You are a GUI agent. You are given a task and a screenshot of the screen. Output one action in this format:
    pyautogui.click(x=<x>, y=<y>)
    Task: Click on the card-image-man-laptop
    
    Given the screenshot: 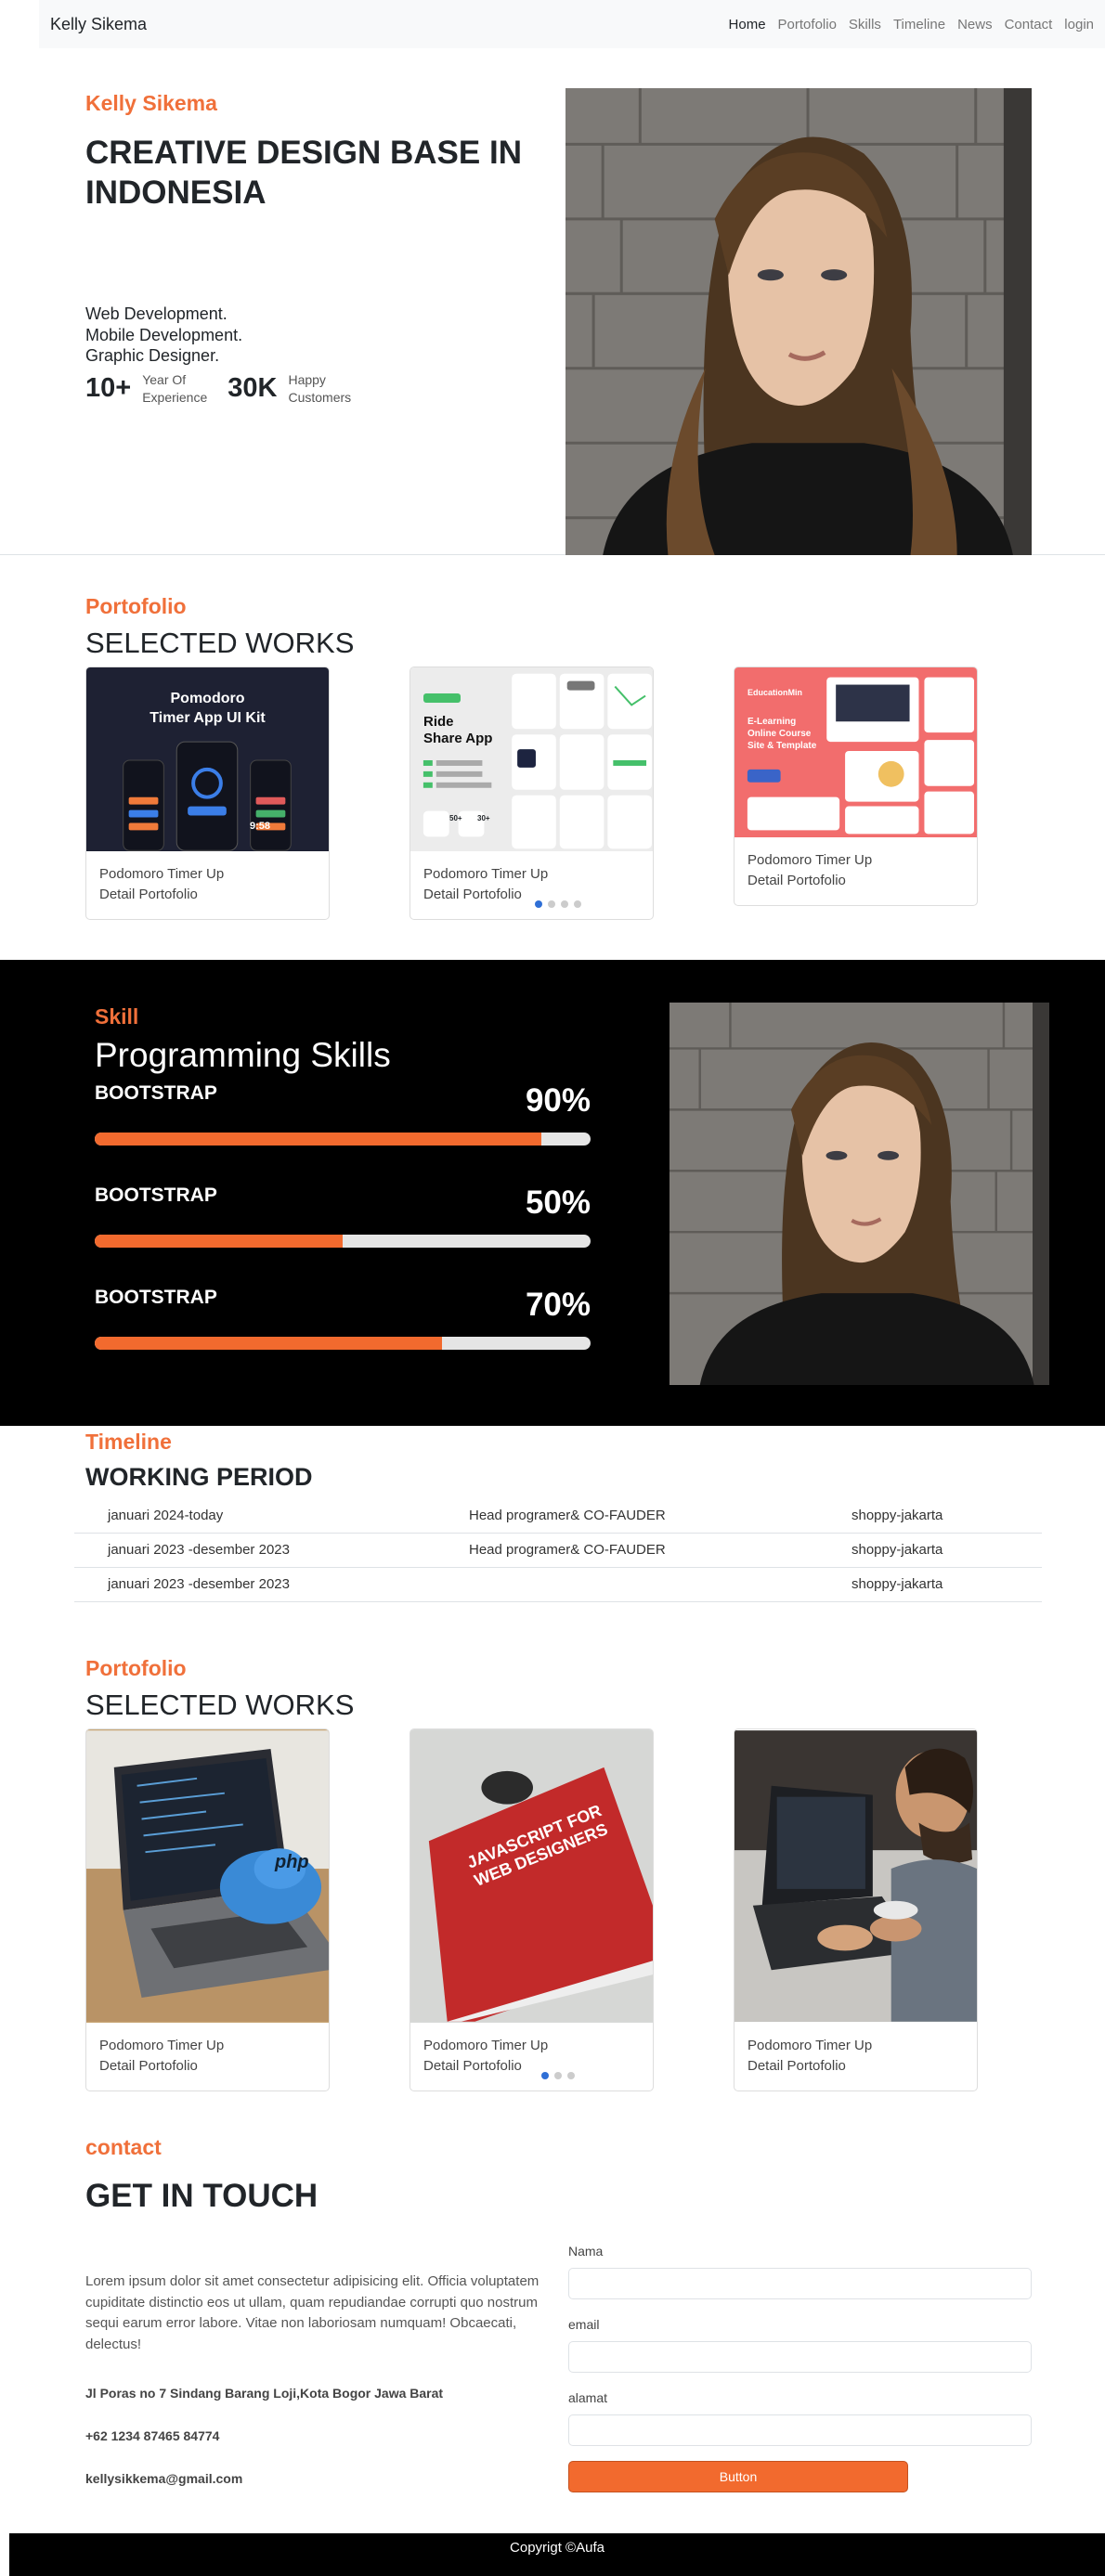 What is the action you would take?
    pyautogui.click(x=855, y=1876)
    